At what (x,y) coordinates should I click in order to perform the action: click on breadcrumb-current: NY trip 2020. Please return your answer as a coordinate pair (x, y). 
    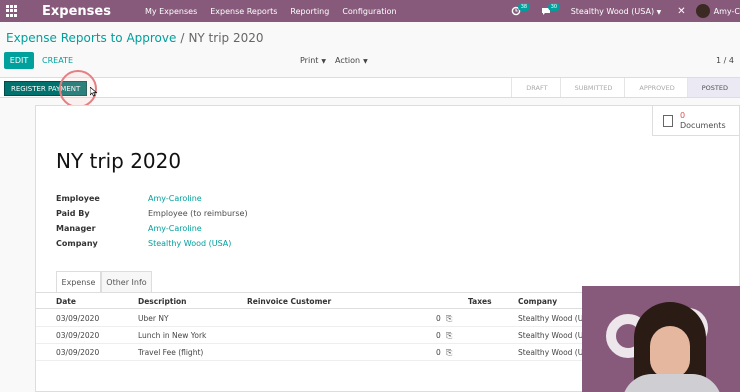
    Looking at the image, I should click on (226, 38).